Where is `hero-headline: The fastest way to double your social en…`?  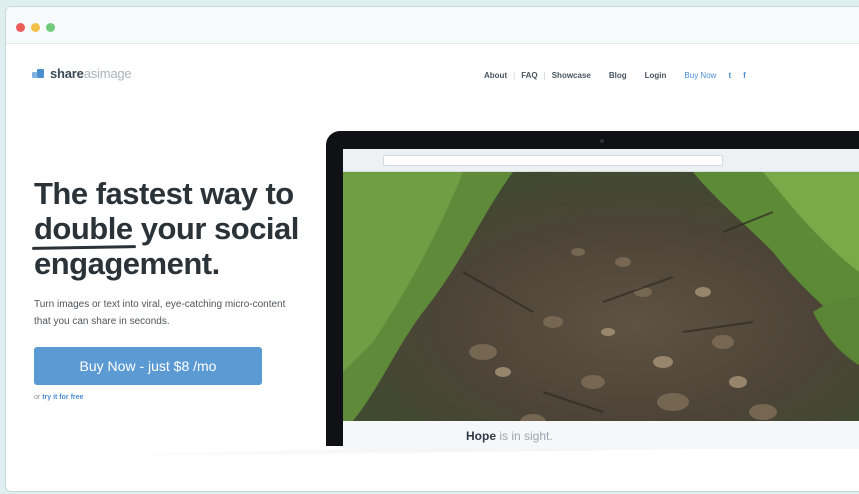
hero-headline: The fastest way to double your social en… is located at coordinates (166, 228).